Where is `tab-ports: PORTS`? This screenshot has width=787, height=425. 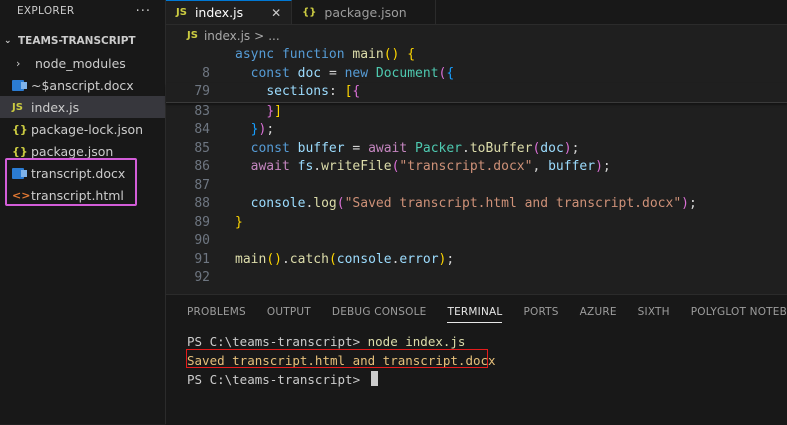 tab-ports: PORTS is located at coordinates (540, 312).